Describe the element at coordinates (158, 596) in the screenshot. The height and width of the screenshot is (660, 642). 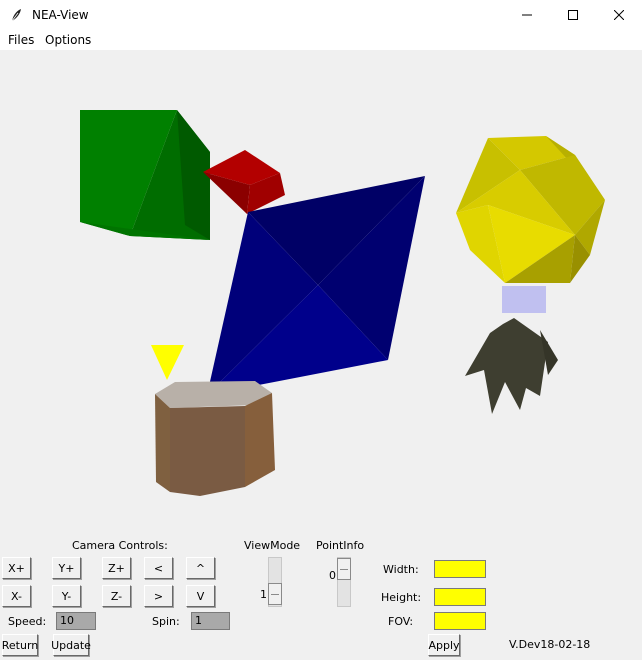
I see `rotate-right-button: >` at that location.